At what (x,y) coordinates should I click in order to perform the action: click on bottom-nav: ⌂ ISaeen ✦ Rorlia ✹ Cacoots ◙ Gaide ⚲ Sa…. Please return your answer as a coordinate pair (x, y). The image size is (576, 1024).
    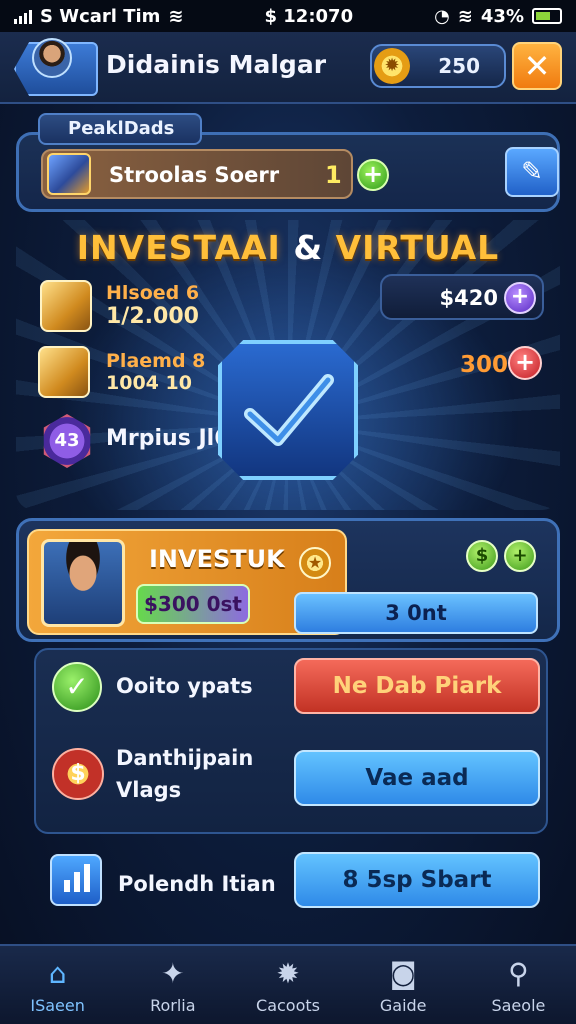
    Looking at the image, I should click on (288, 984).